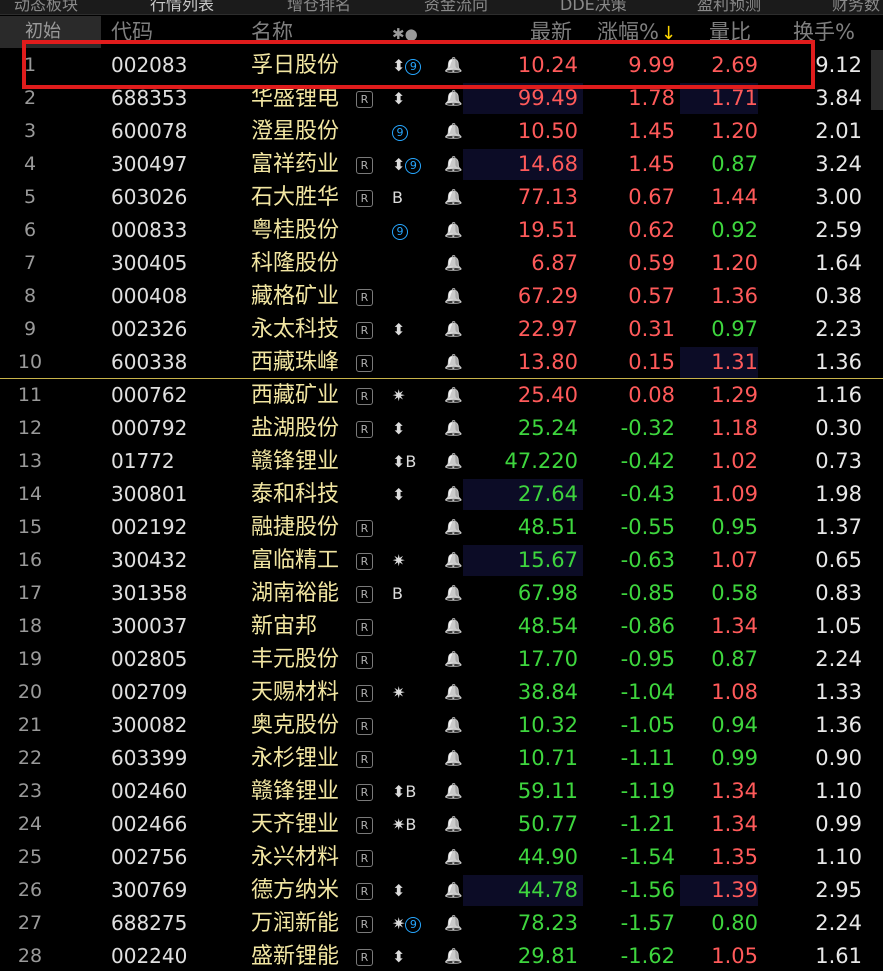 This screenshot has width=883, height=971. Describe the element at coordinates (149, 725) in the screenshot. I see `stock-code: 300082` at that location.